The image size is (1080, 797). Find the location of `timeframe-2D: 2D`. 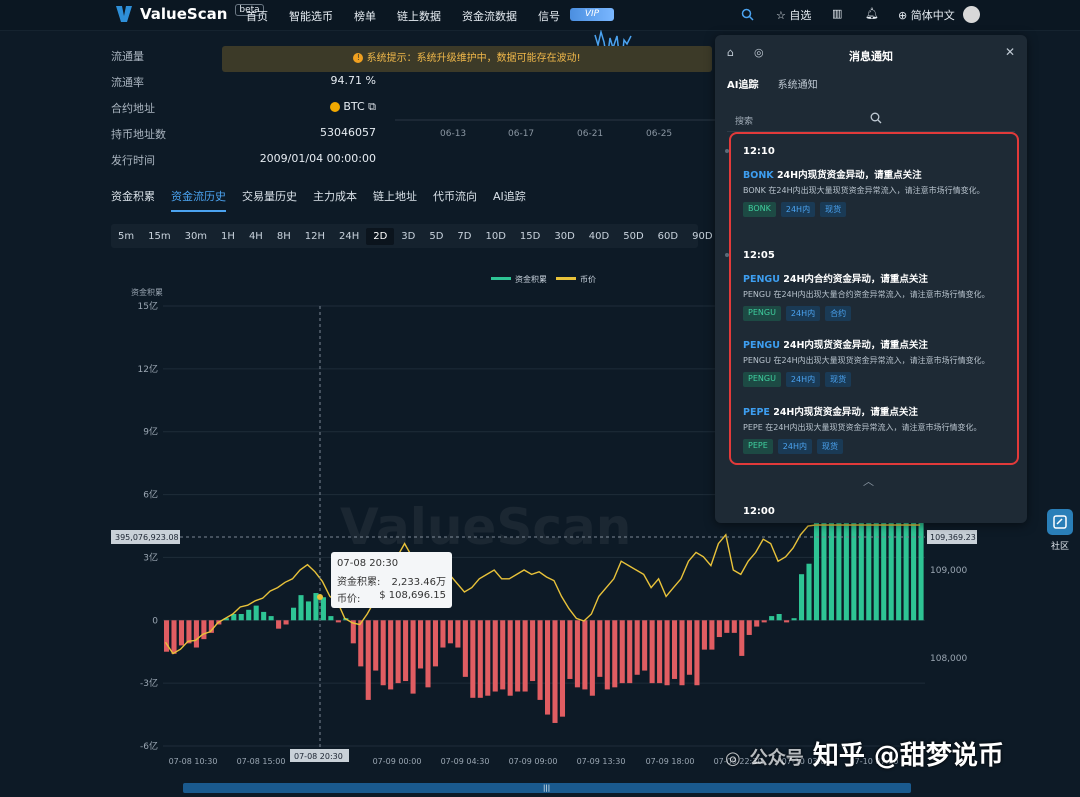

timeframe-2D: 2D is located at coordinates (380, 236).